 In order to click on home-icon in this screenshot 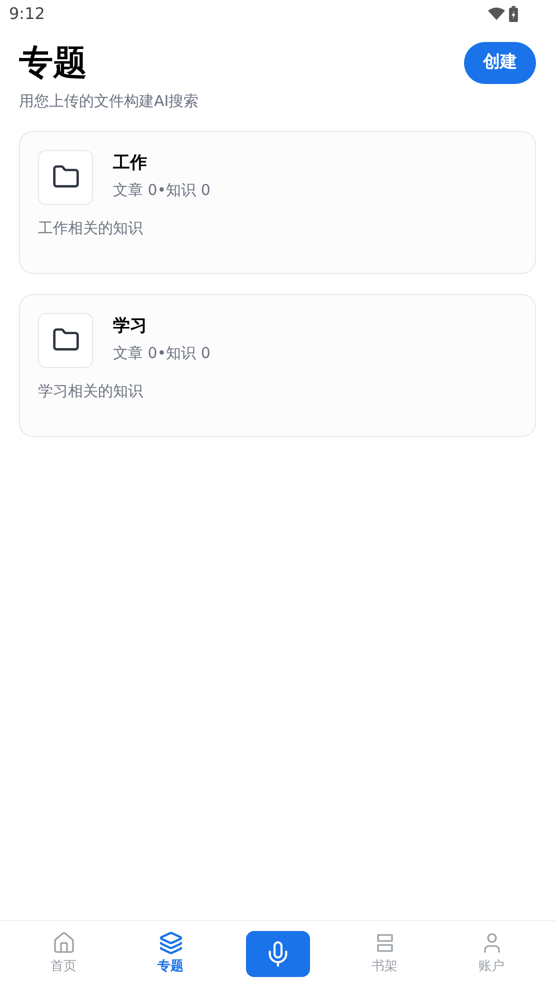, I will do `click(64, 942)`.